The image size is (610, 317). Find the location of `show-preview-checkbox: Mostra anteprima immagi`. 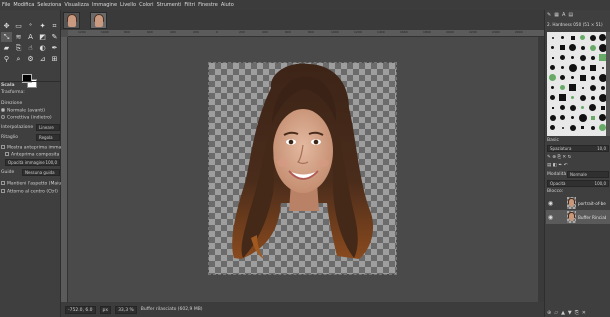

show-preview-checkbox: Mostra anteprima immagi is located at coordinates (33, 148).